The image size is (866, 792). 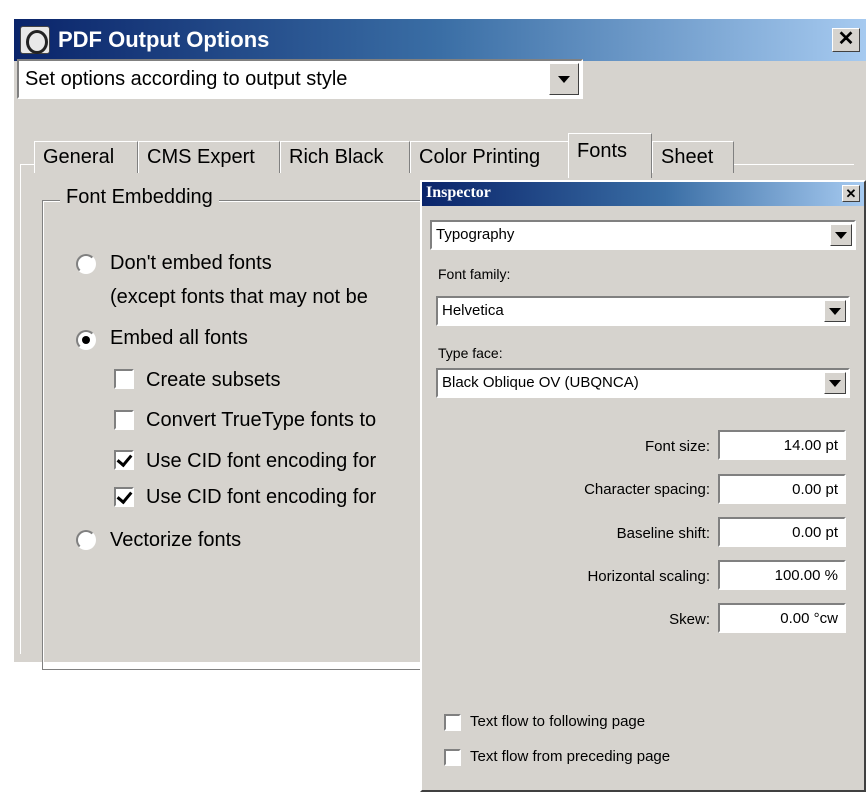 I want to click on tab-rich-black: Rich Black, so click(x=345, y=157).